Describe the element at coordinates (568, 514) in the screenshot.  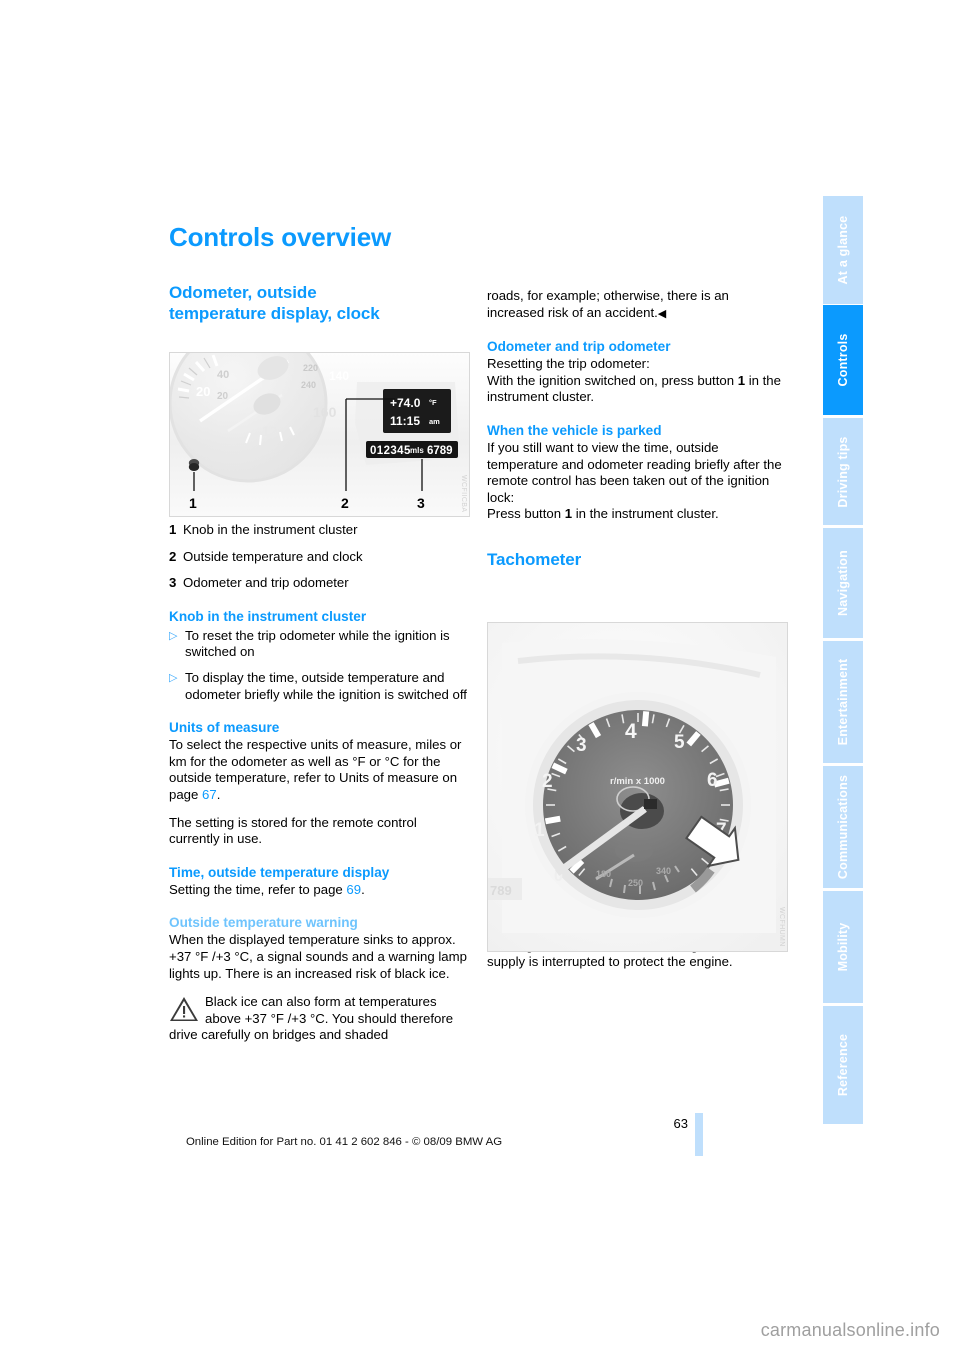
I see `parked-button-number: 1` at that location.